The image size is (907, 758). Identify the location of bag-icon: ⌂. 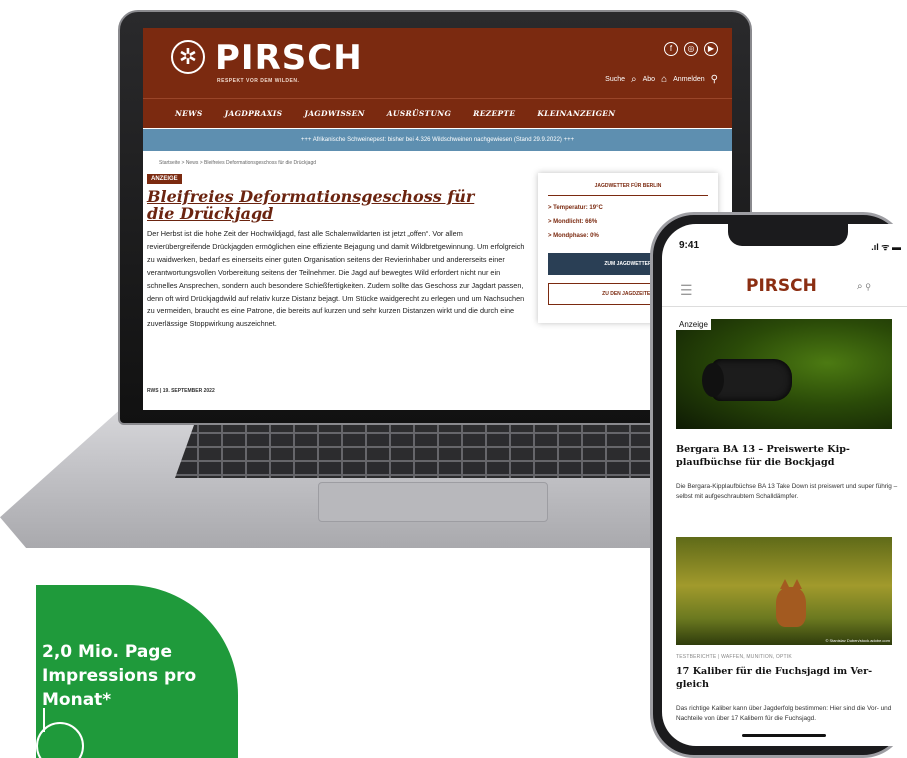
(664, 79).